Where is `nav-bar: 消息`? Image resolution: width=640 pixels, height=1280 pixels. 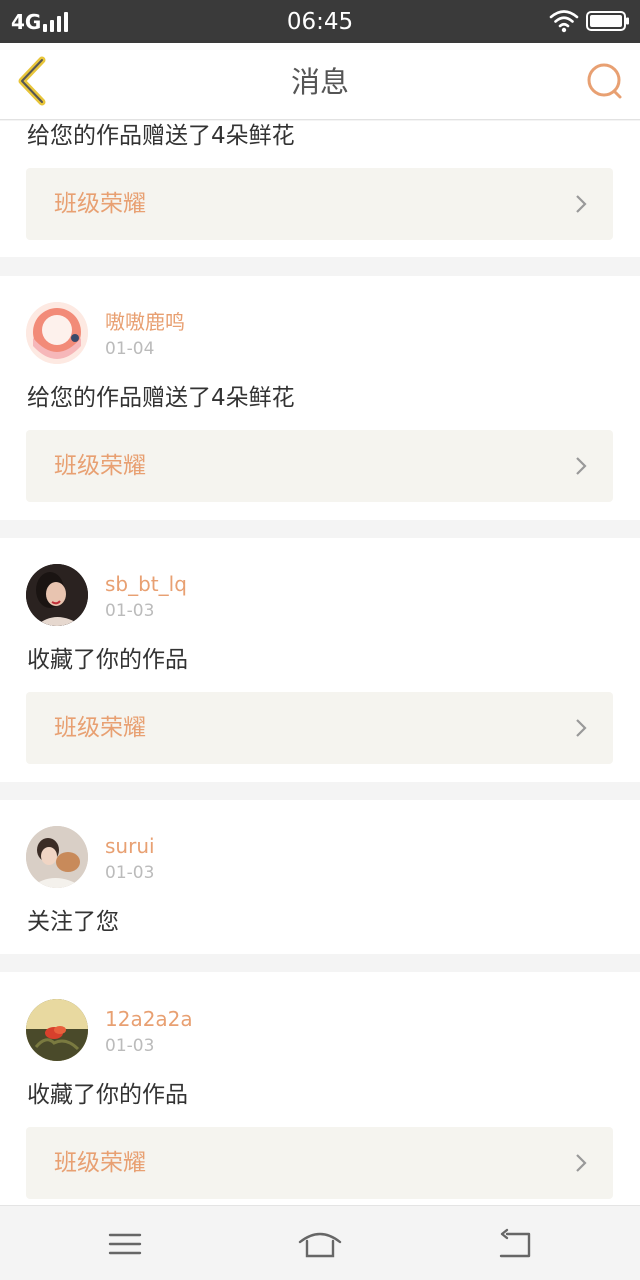
nav-bar: 消息 is located at coordinates (320, 81).